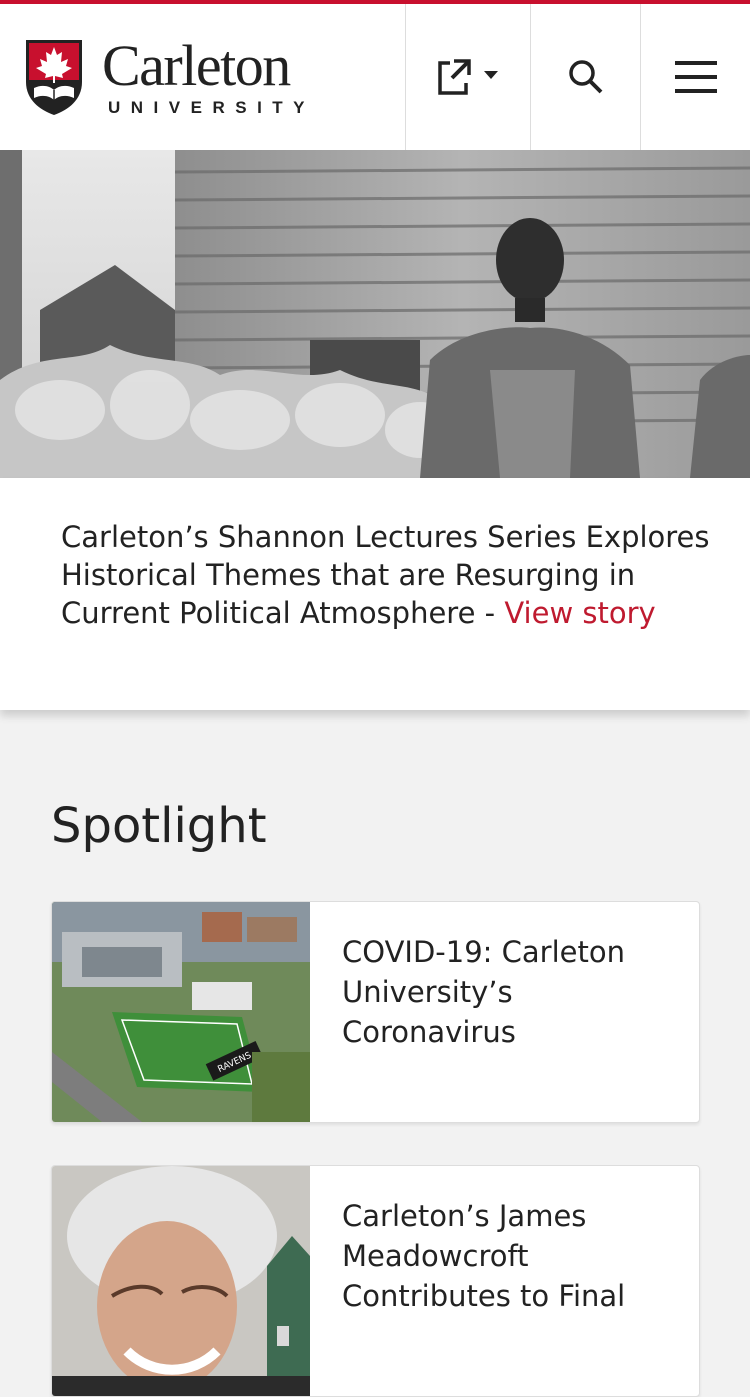  I want to click on external-share-icon, so click(467, 77).